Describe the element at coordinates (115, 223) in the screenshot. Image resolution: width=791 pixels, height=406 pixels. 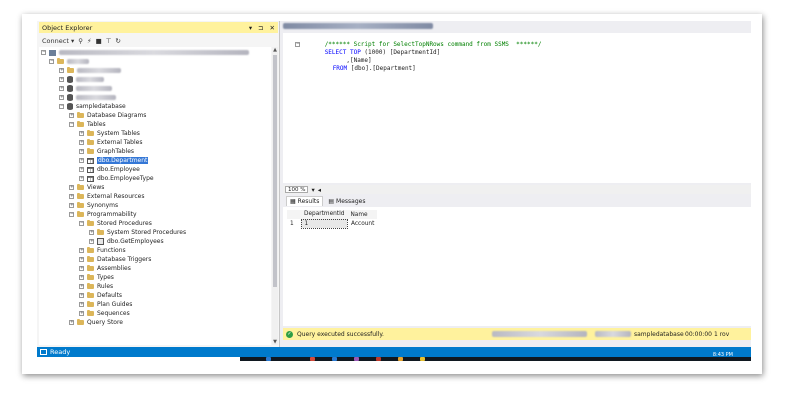
I see `tree-node-stored-procedures: − Stored Procedures` at that location.